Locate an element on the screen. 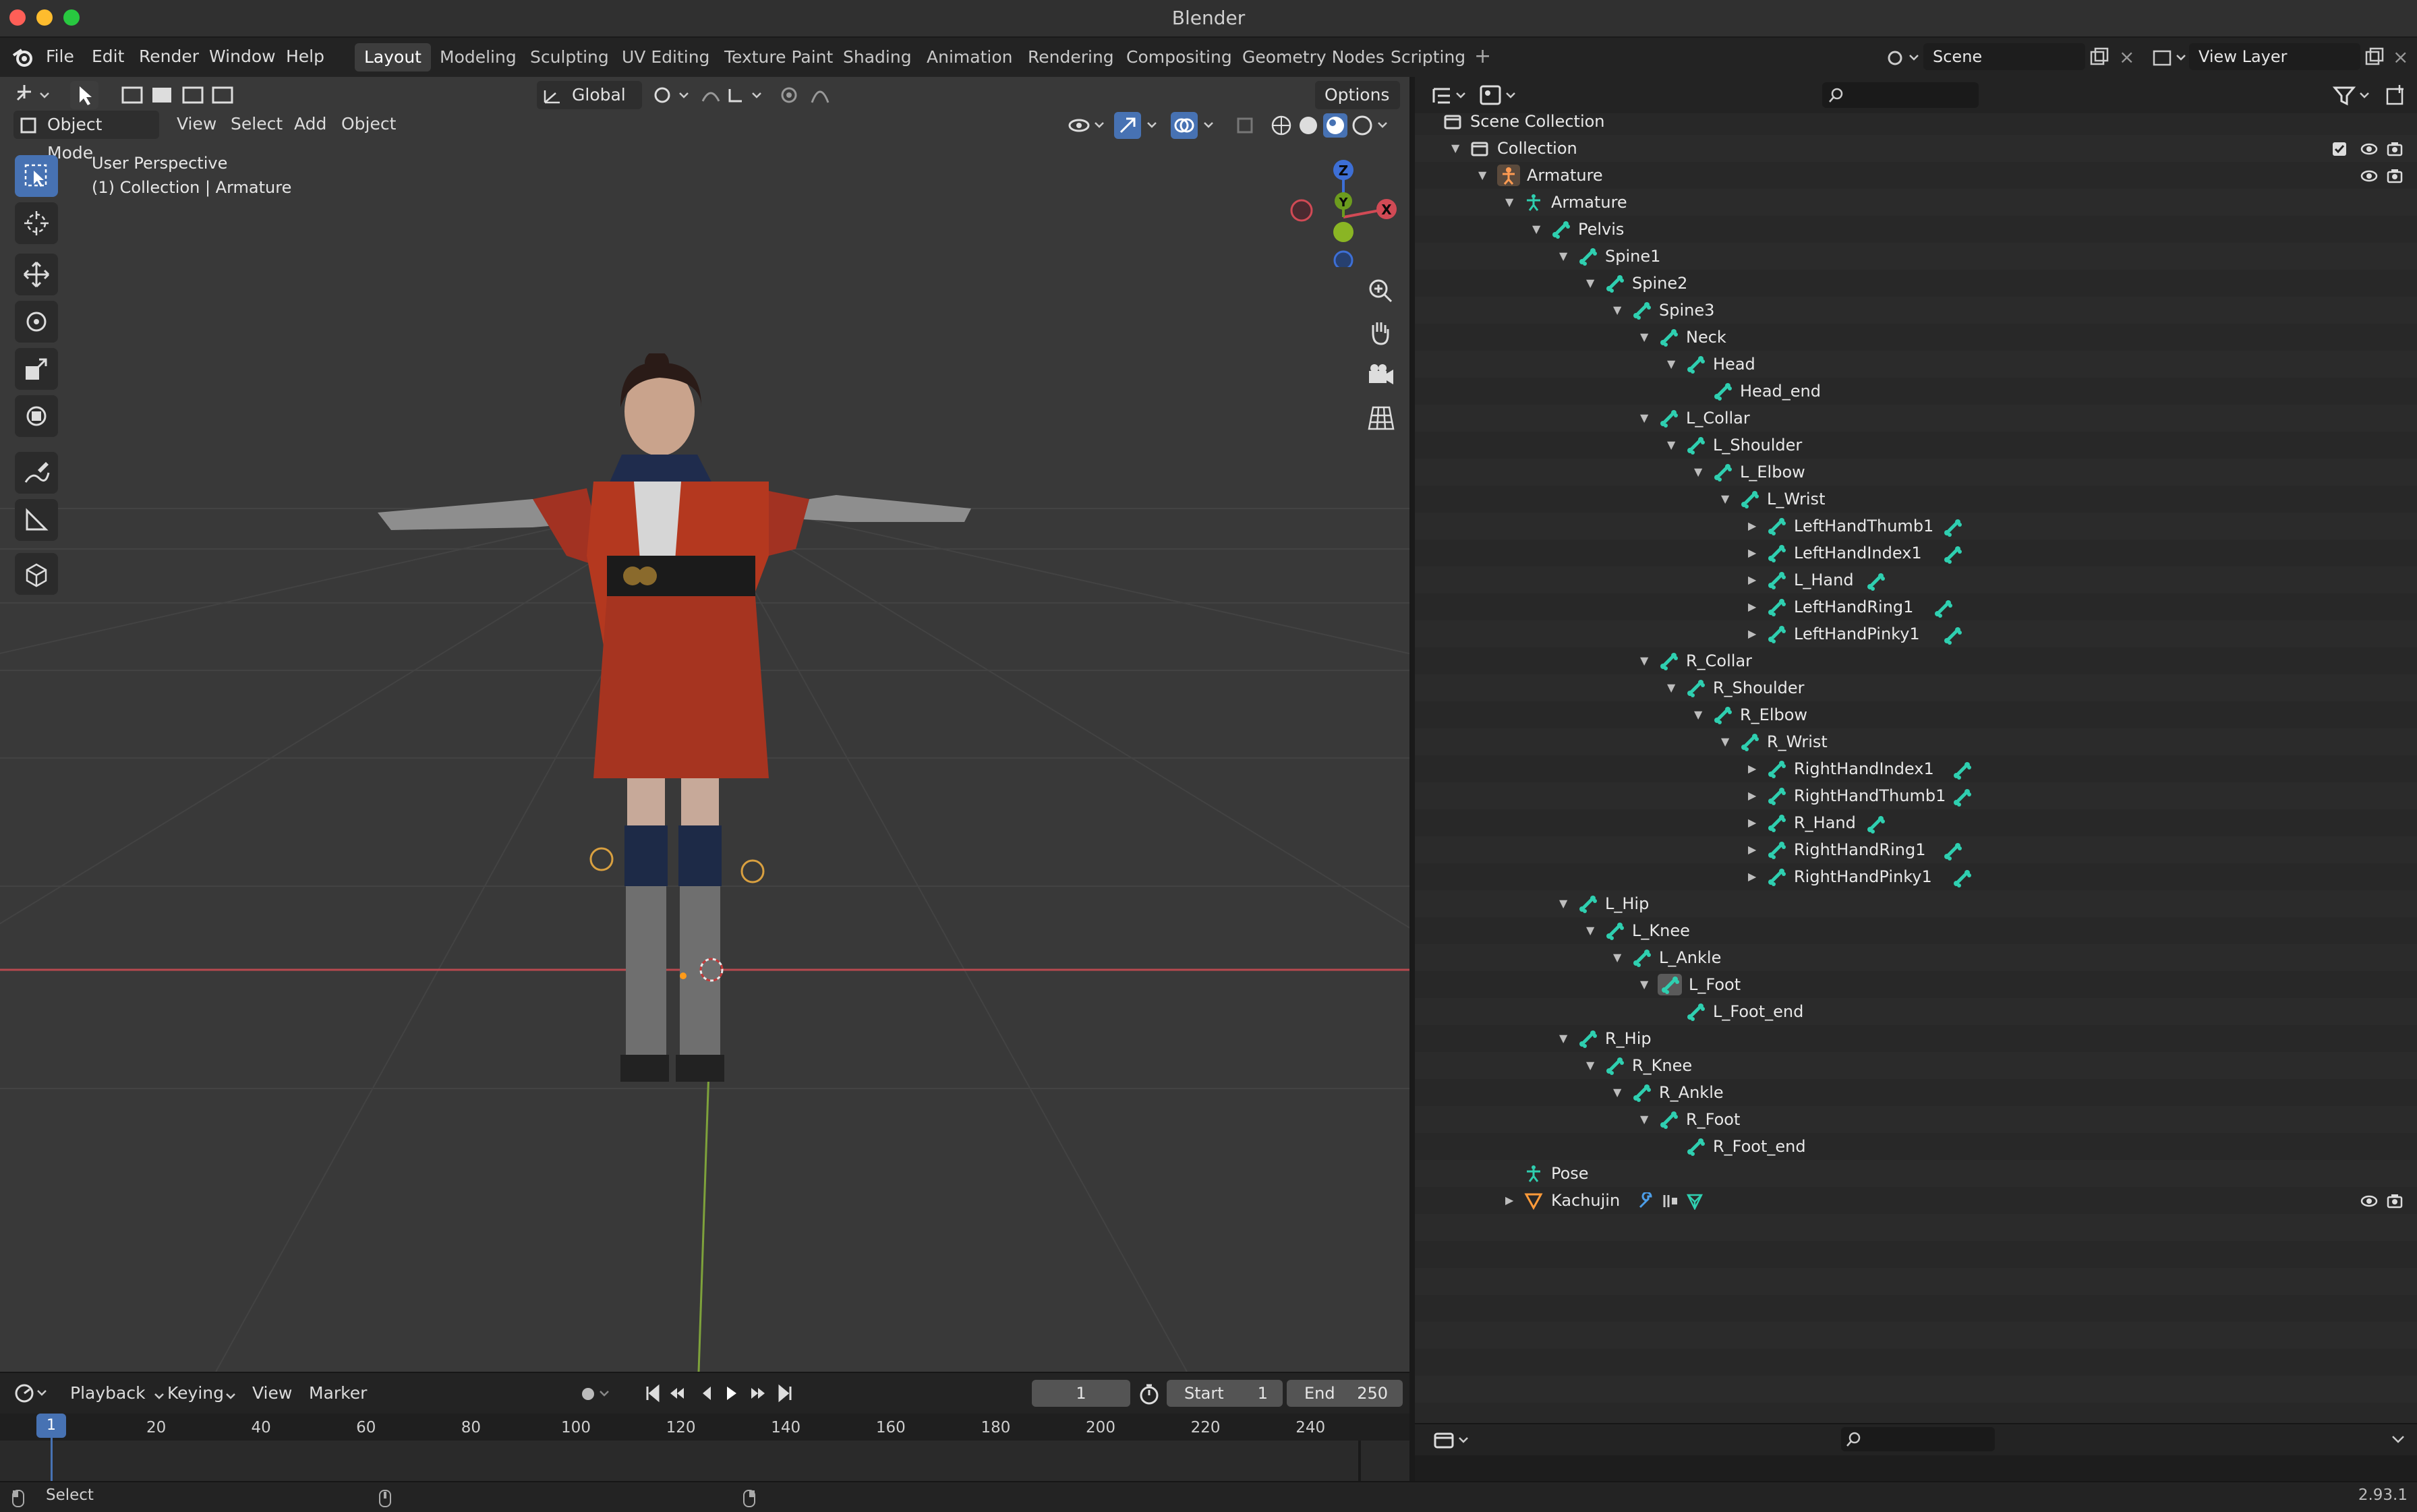  outliner-item: ▶ LeftHandPinky1 is located at coordinates (1916, 634).